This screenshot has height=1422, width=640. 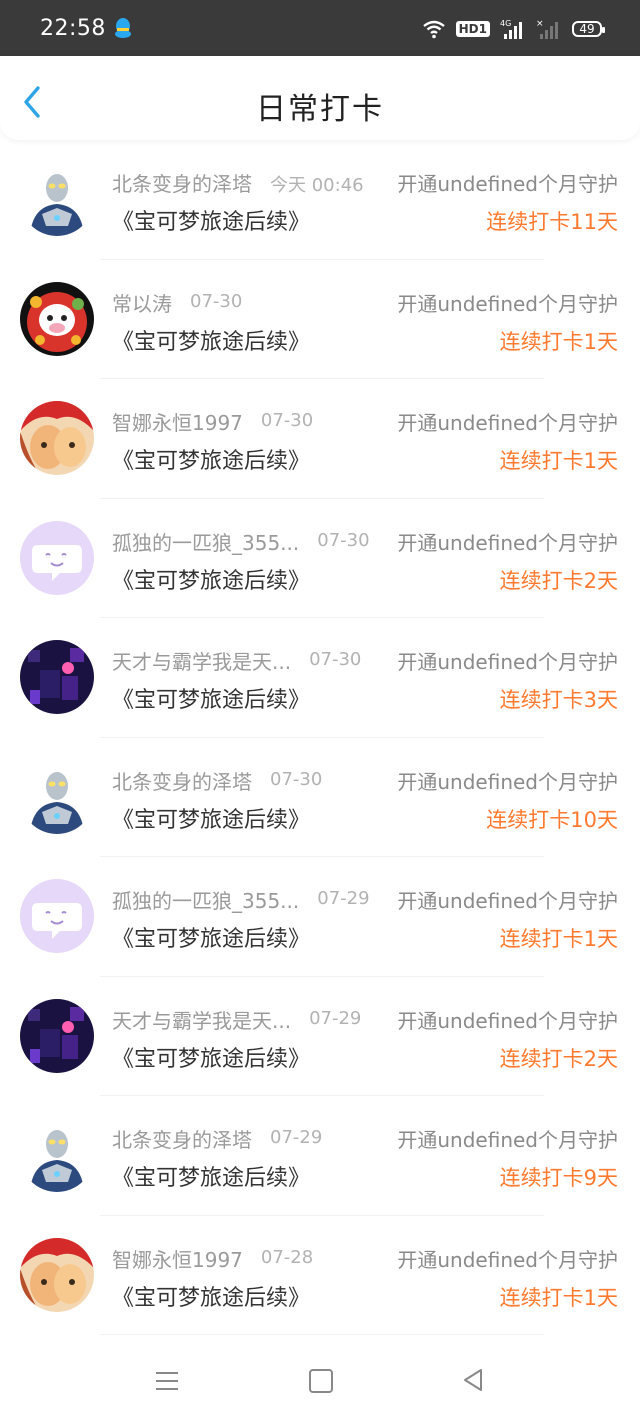 I want to click on checkin-date: 今天 00:46, so click(x=317, y=185).